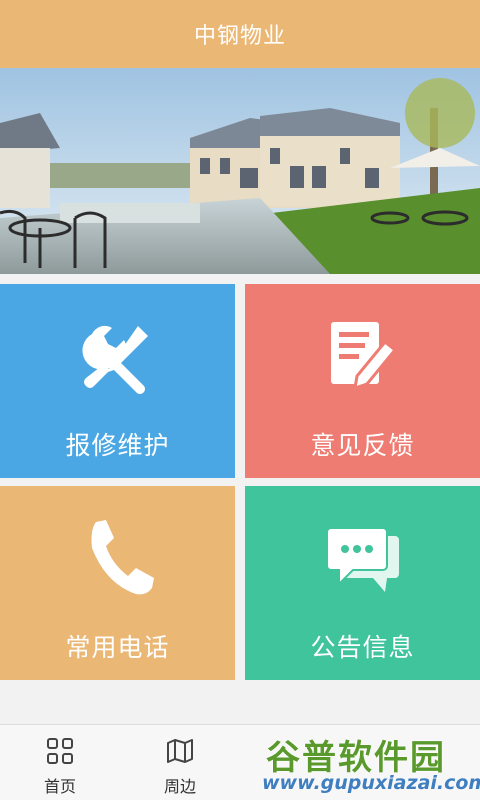 The height and width of the screenshot is (800, 480). I want to click on bottom-tab-bar: 首页 周边, so click(240, 762).